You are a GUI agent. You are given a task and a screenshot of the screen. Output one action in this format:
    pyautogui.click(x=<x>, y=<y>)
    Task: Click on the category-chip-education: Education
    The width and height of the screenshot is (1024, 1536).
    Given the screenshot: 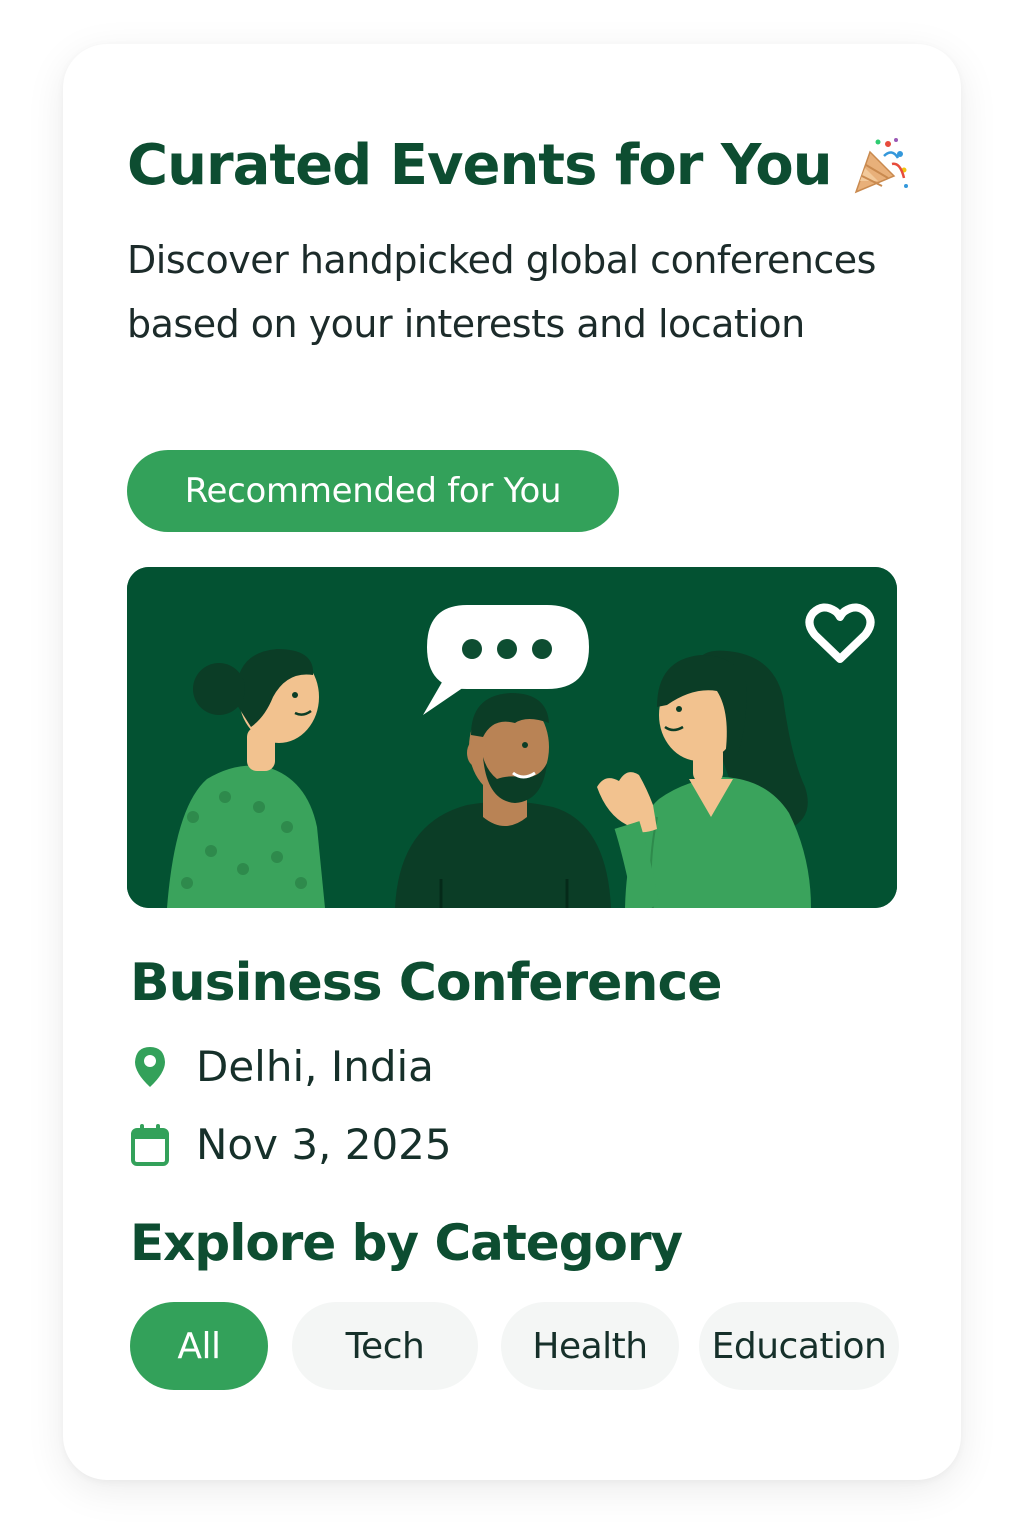 What is the action you would take?
    pyautogui.click(x=799, y=1346)
    